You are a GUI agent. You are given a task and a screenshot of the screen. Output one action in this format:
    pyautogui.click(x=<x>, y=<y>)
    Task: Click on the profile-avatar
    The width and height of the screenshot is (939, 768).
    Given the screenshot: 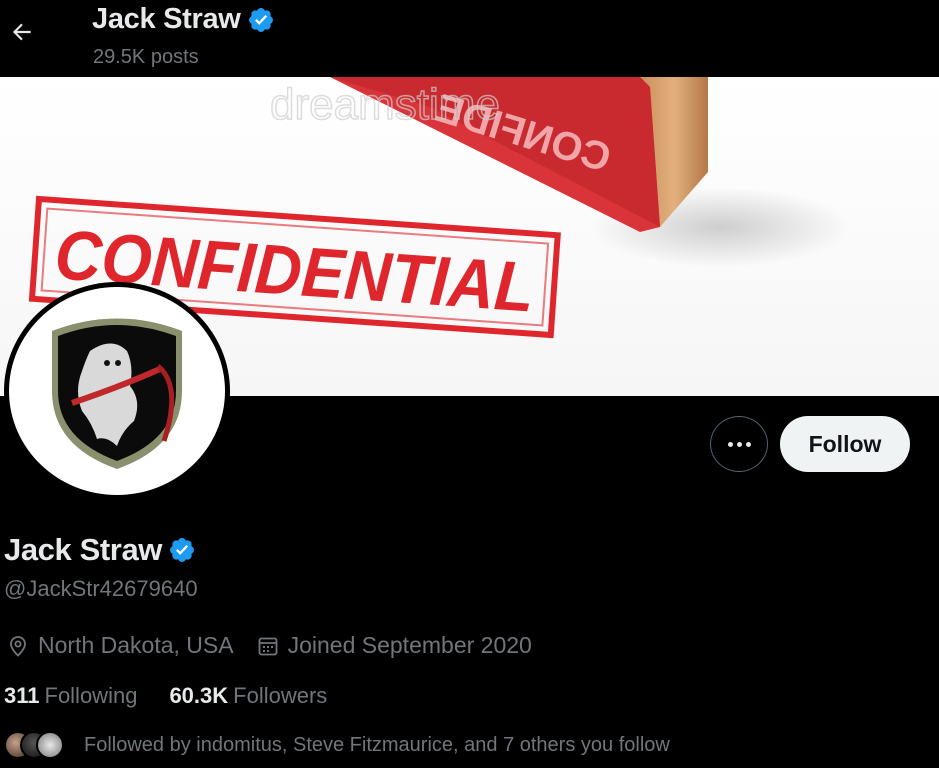 What is the action you would take?
    pyautogui.click(x=117, y=391)
    